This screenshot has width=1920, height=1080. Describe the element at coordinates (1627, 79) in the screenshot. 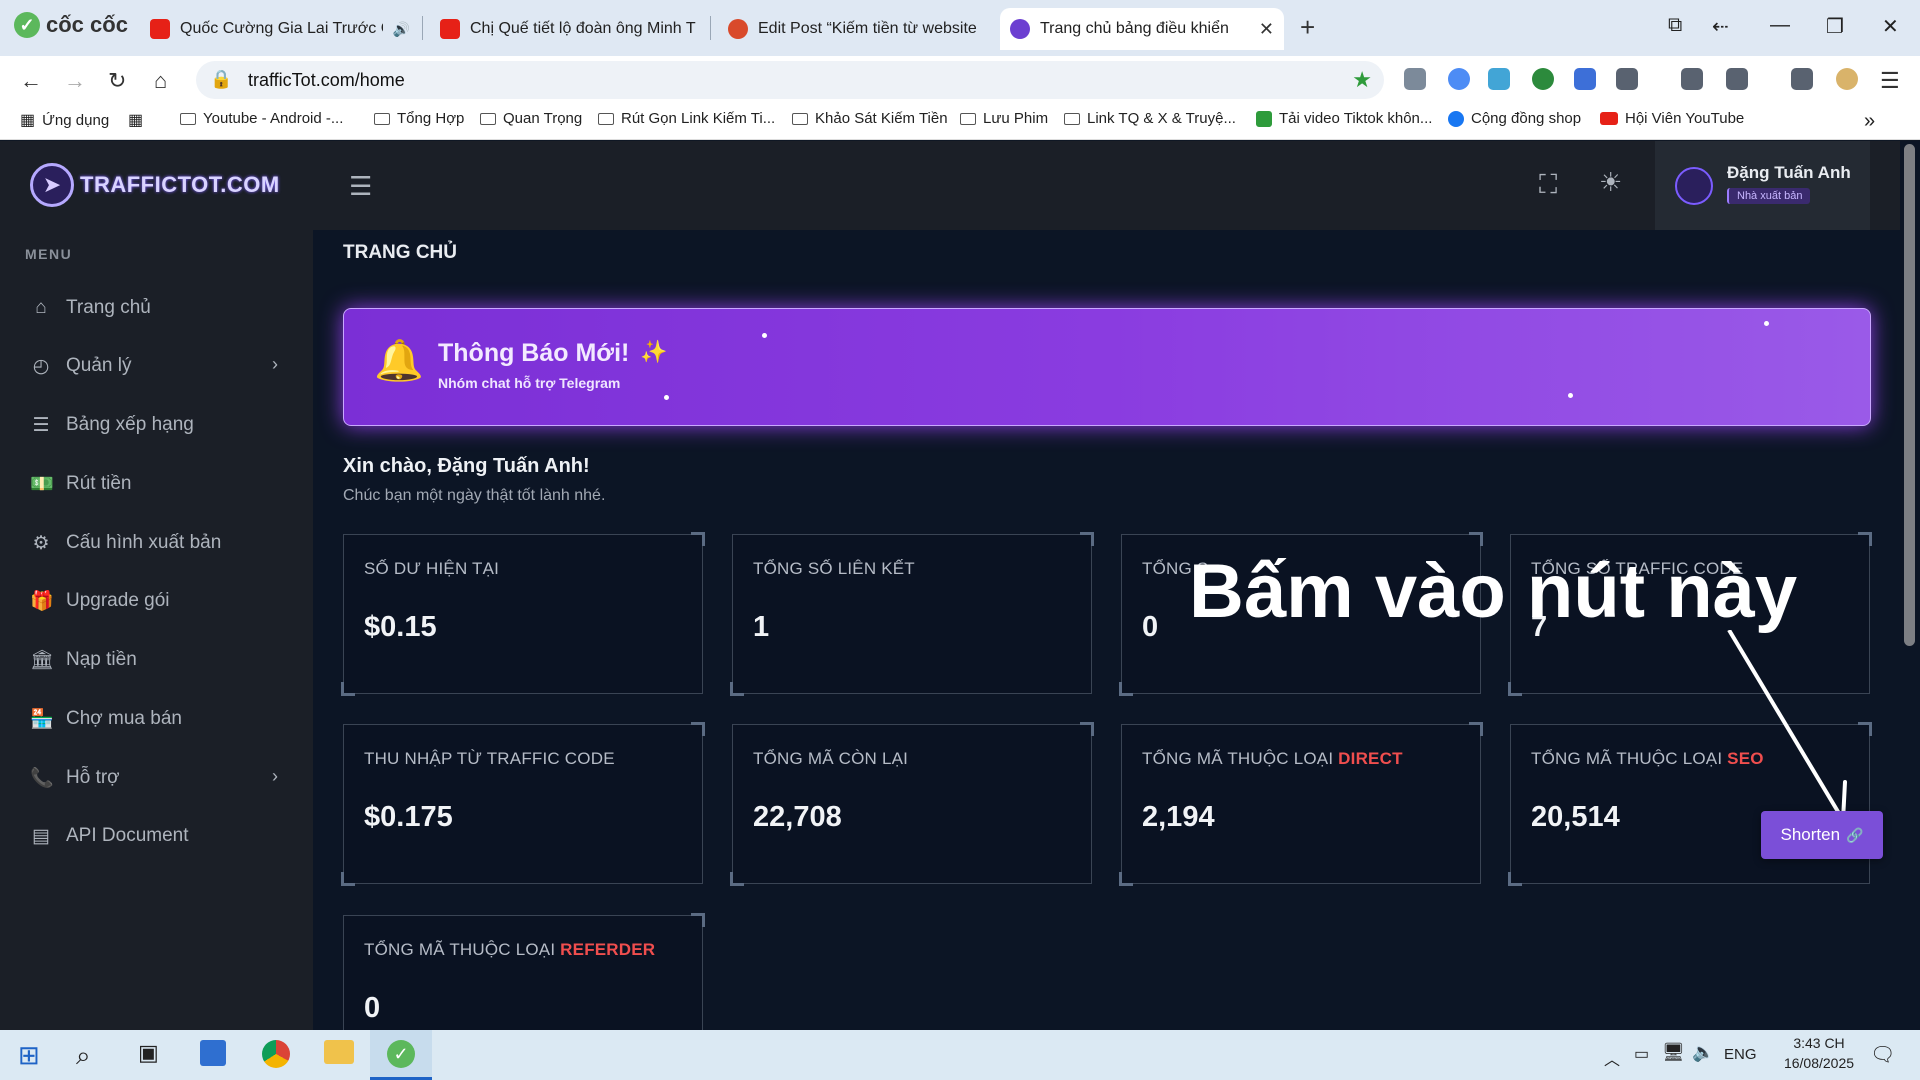

I see `puzzle-icon` at that location.